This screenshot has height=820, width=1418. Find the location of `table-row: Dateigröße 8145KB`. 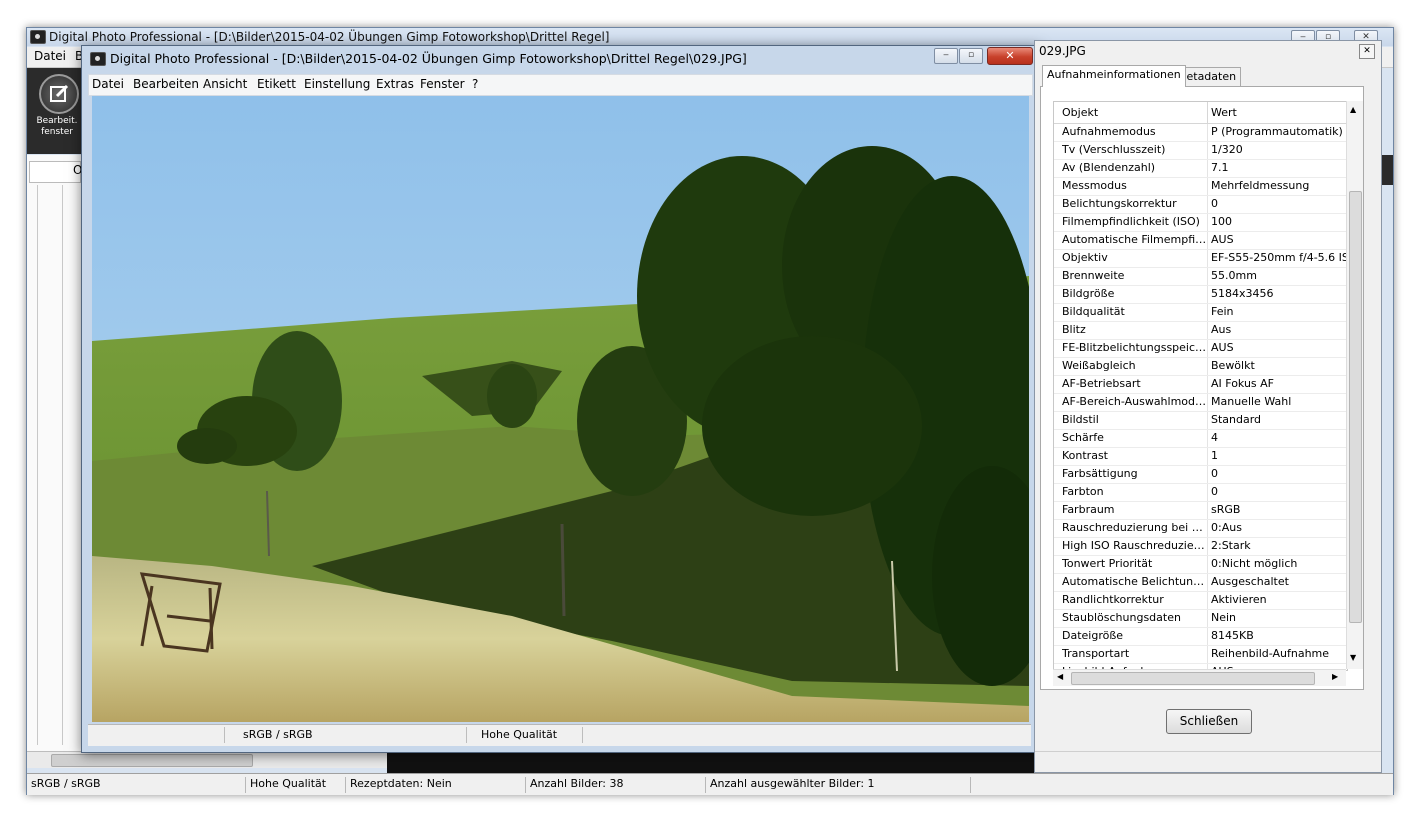

table-row: Dateigröße 8145KB is located at coordinates (1200, 637).